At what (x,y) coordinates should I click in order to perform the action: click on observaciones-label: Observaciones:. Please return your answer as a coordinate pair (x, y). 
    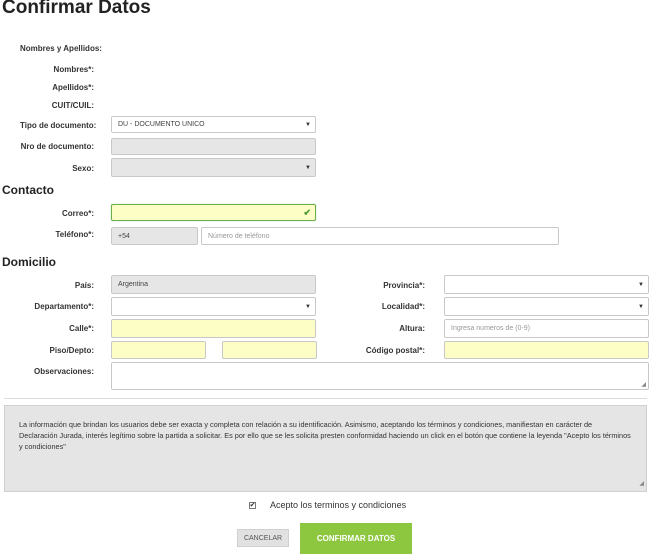
    Looking at the image, I should click on (63, 371).